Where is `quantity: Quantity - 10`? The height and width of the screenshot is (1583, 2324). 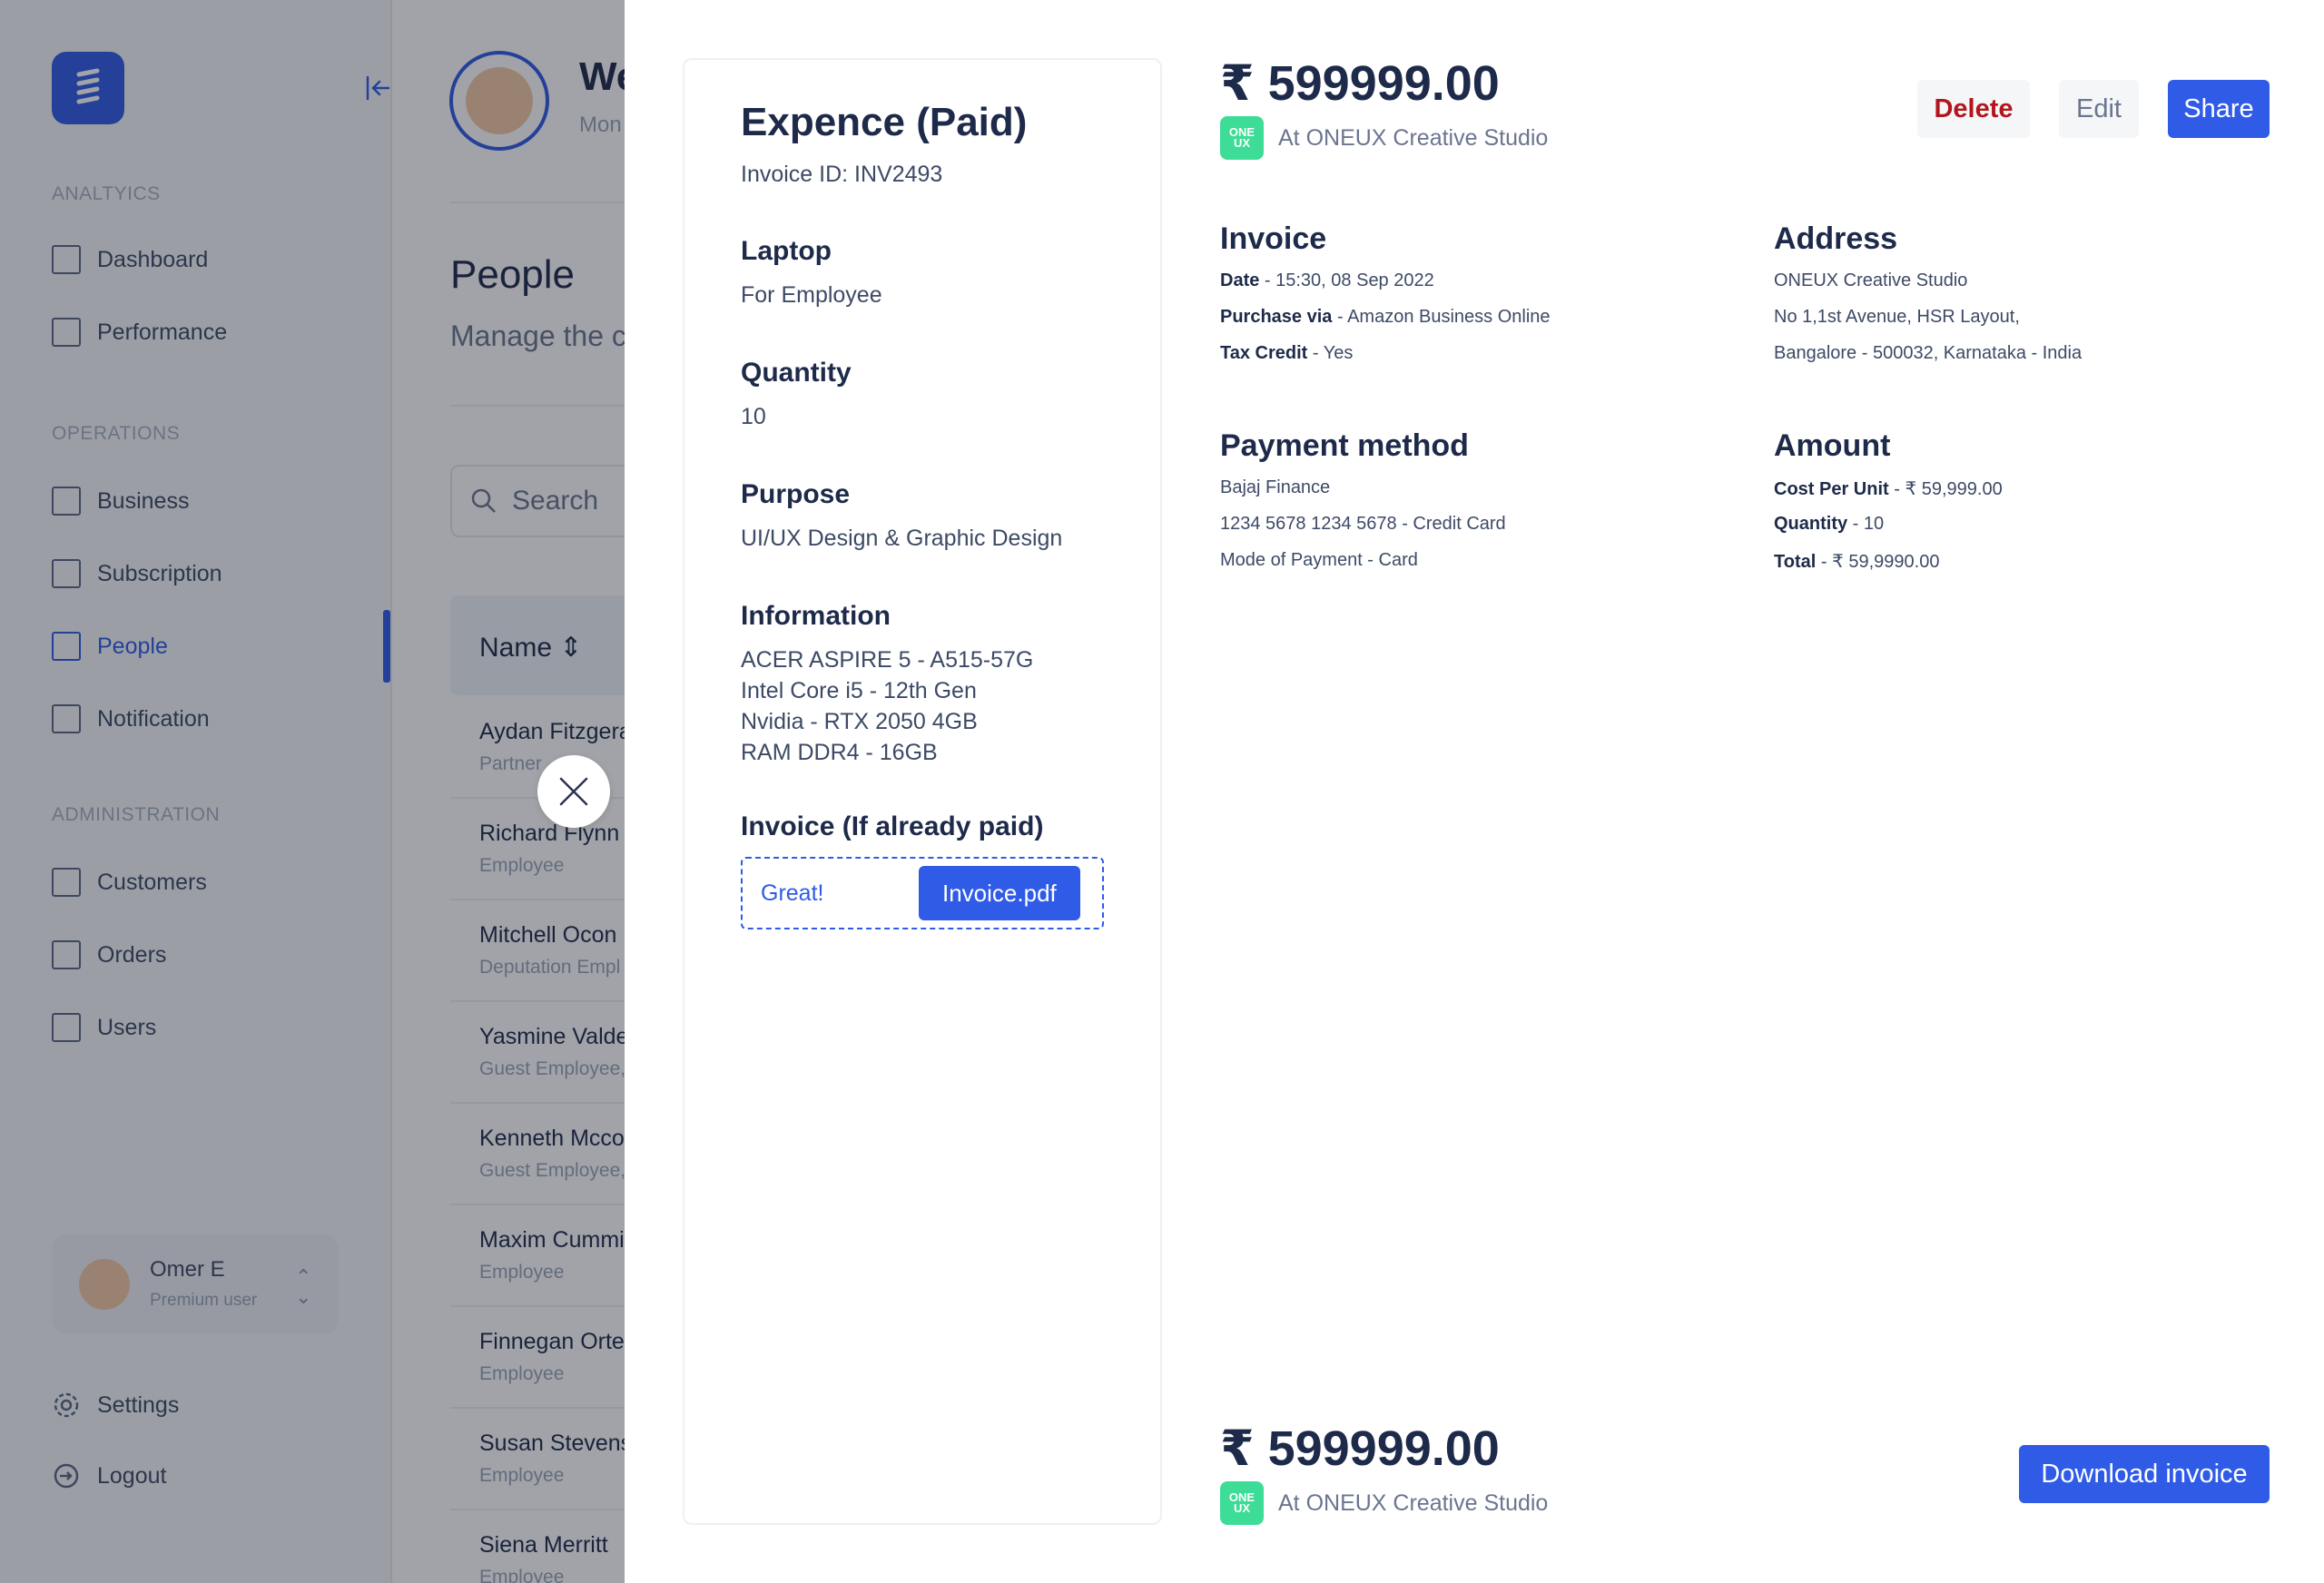 quantity: Quantity - 10 is located at coordinates (1829, 524).